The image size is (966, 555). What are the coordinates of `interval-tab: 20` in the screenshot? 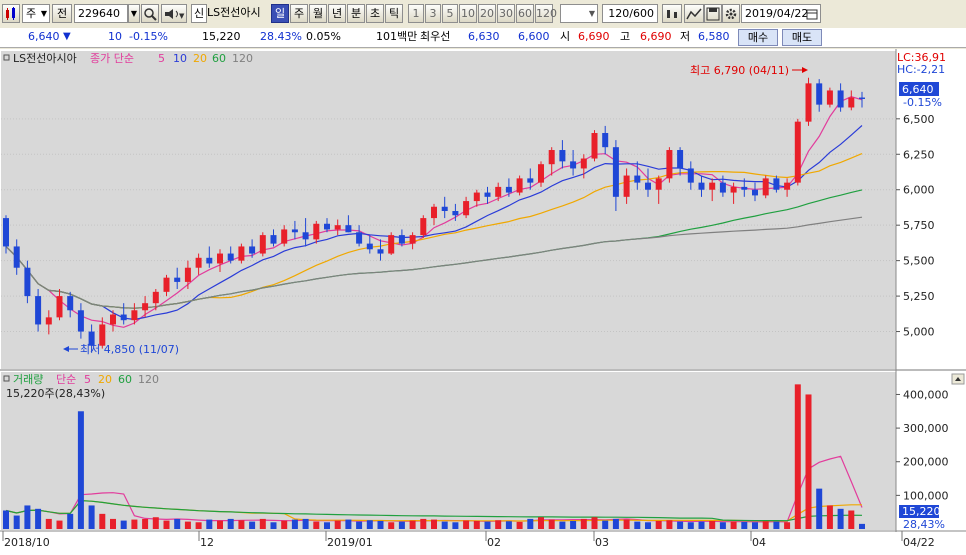 It's located at (487, 13).